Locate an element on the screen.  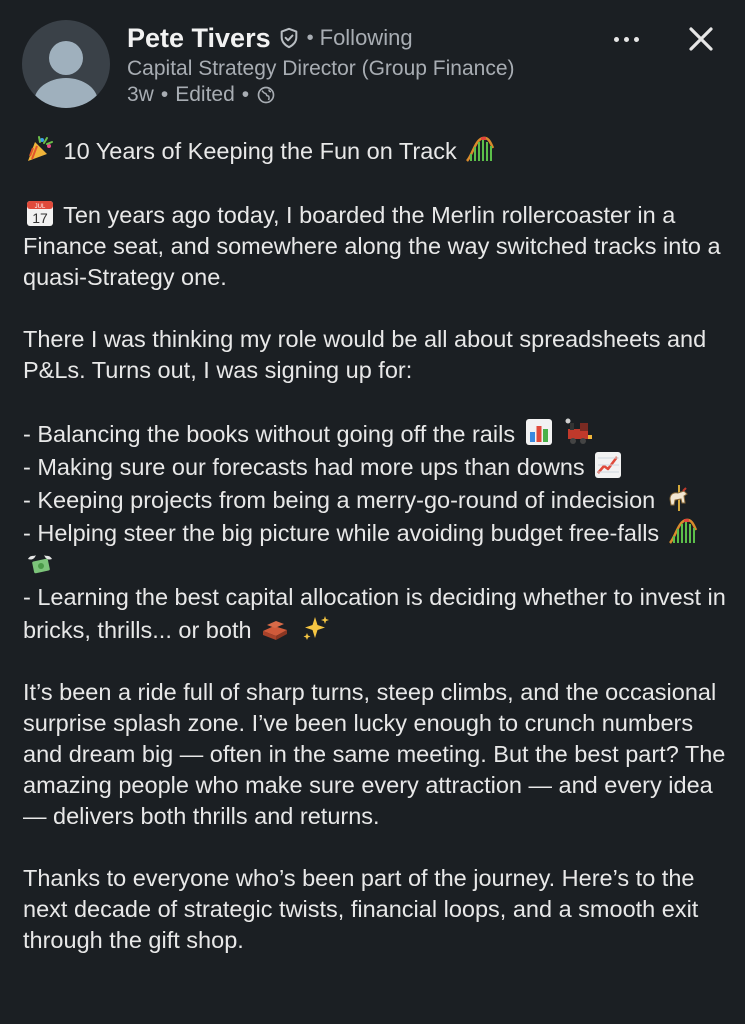
locomotive-icon is located at coordinates (579, 432).